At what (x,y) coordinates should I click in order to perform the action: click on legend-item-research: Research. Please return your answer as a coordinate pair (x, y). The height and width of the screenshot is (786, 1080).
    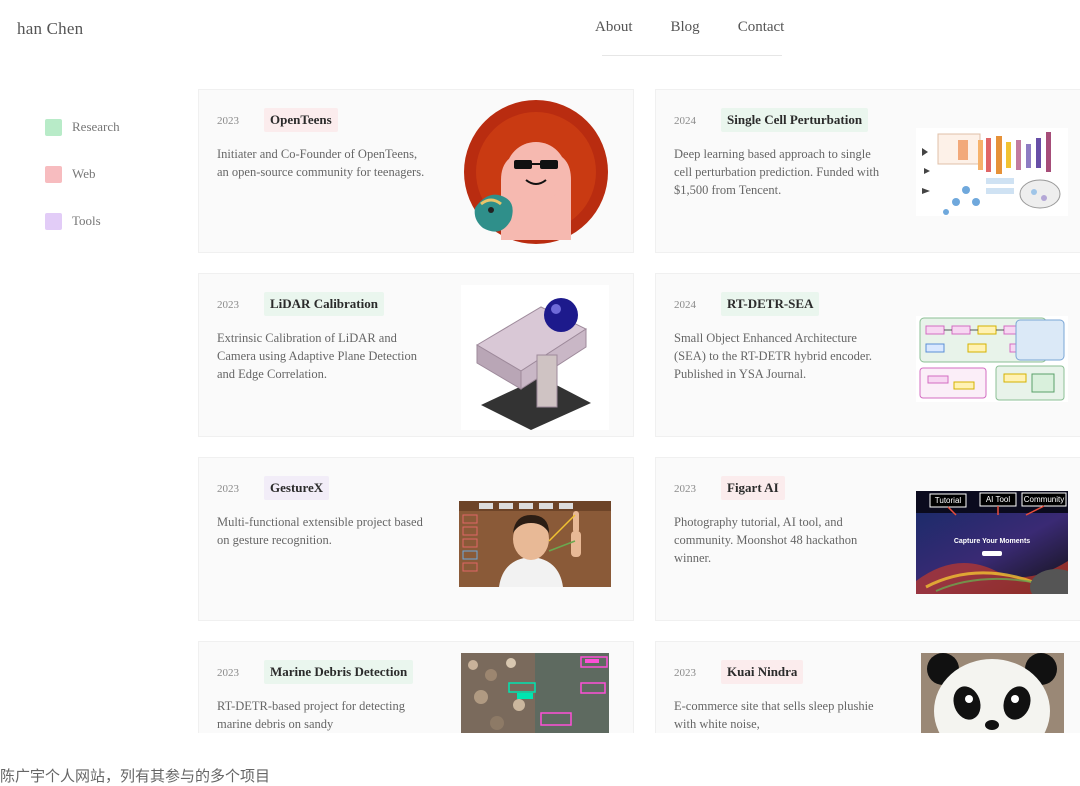
    Looking at the image, I should click on (82, 127).